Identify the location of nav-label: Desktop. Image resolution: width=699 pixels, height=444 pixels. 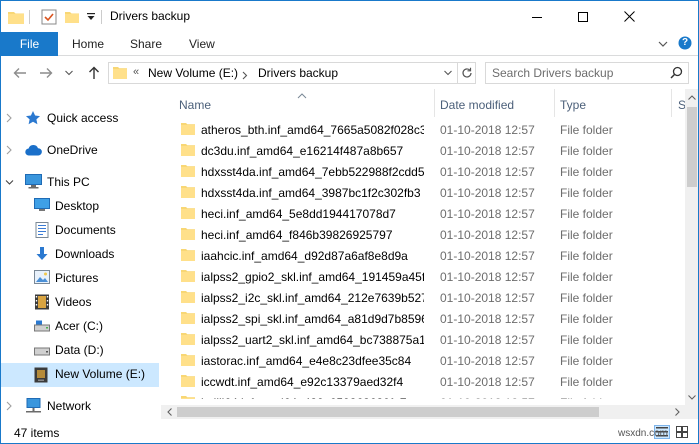
(77, 206).